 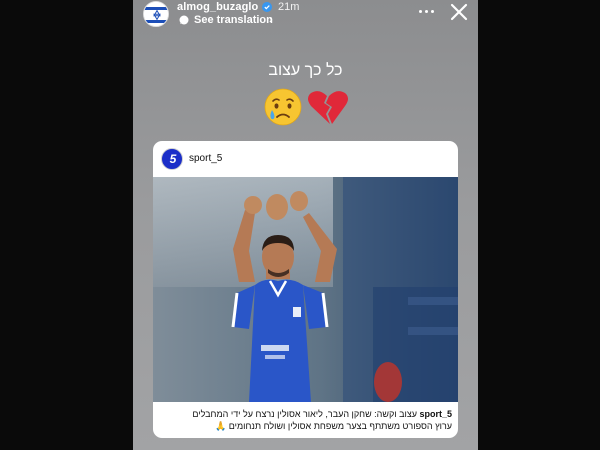 What do you see at coordinates (305, 70) in the screenshot?
I see `story-caption: כל כך עצוב` at bounding box center [305, 70].